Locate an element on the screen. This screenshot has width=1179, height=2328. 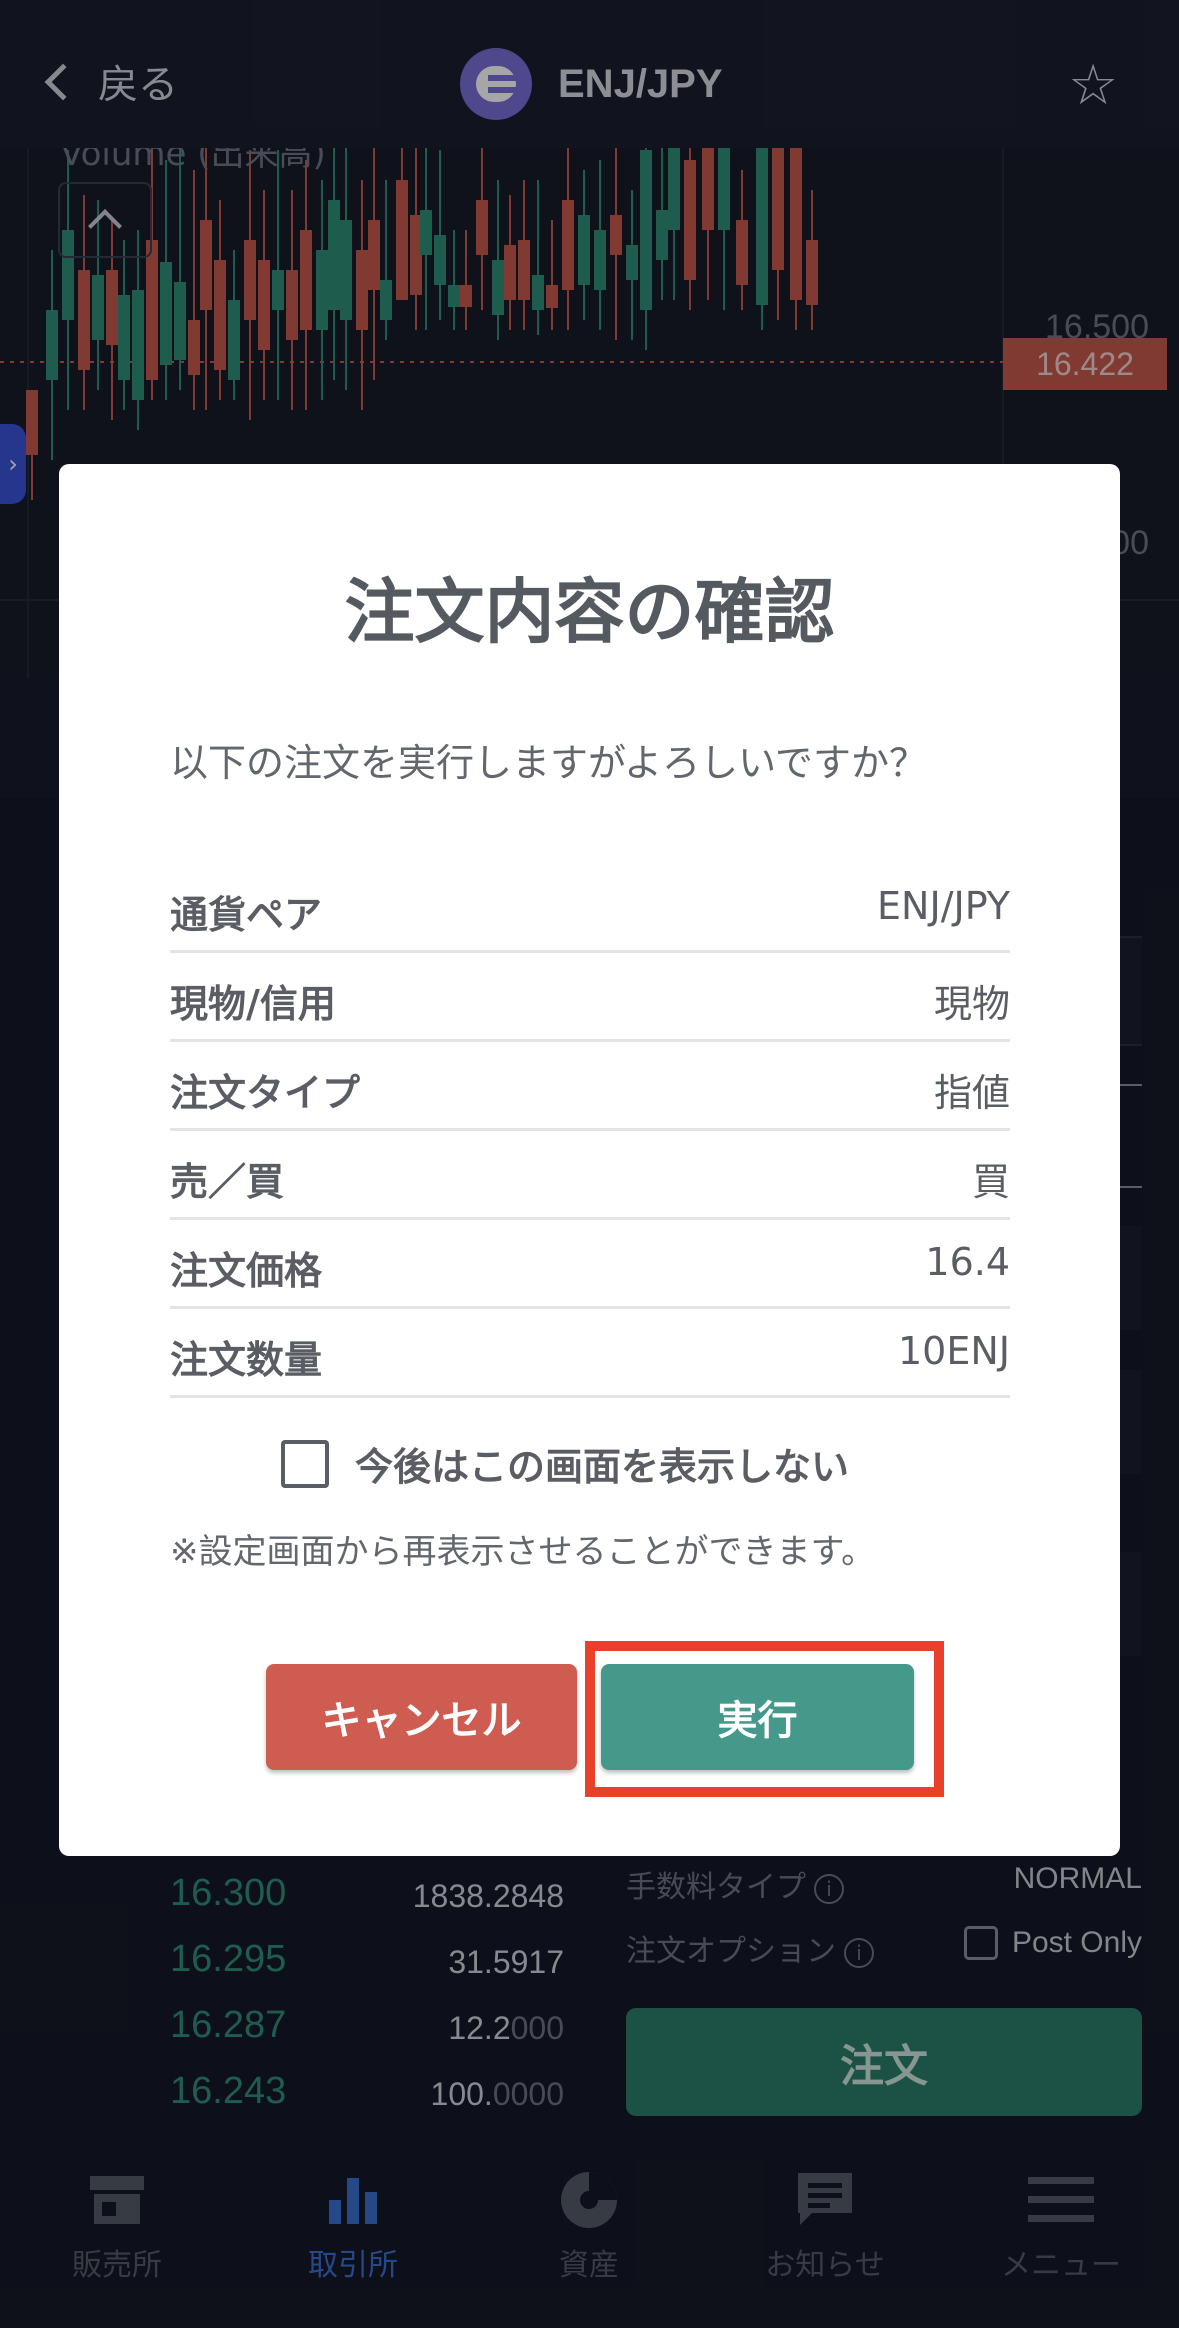
detail-value: 買 is located at coordinates (990, 1182).